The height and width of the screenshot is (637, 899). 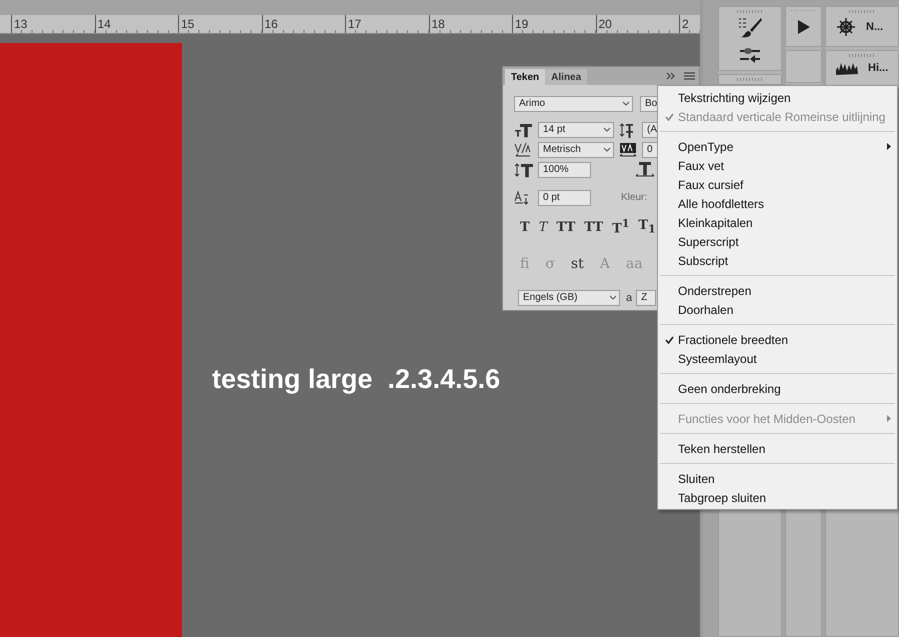 I want to click on menu-icon, so click(x=689, y=76).